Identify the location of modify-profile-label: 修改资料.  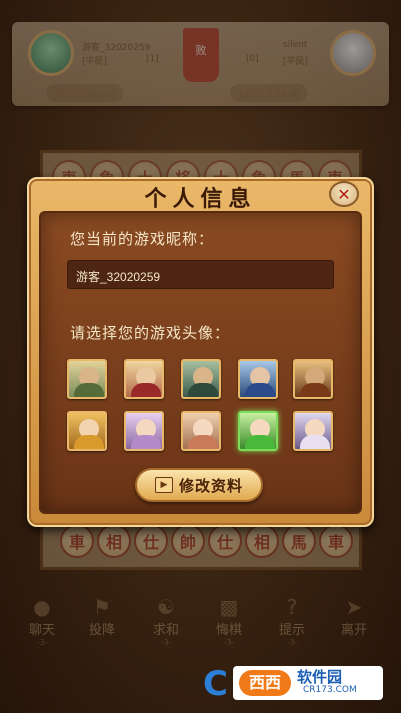
(210, 485).